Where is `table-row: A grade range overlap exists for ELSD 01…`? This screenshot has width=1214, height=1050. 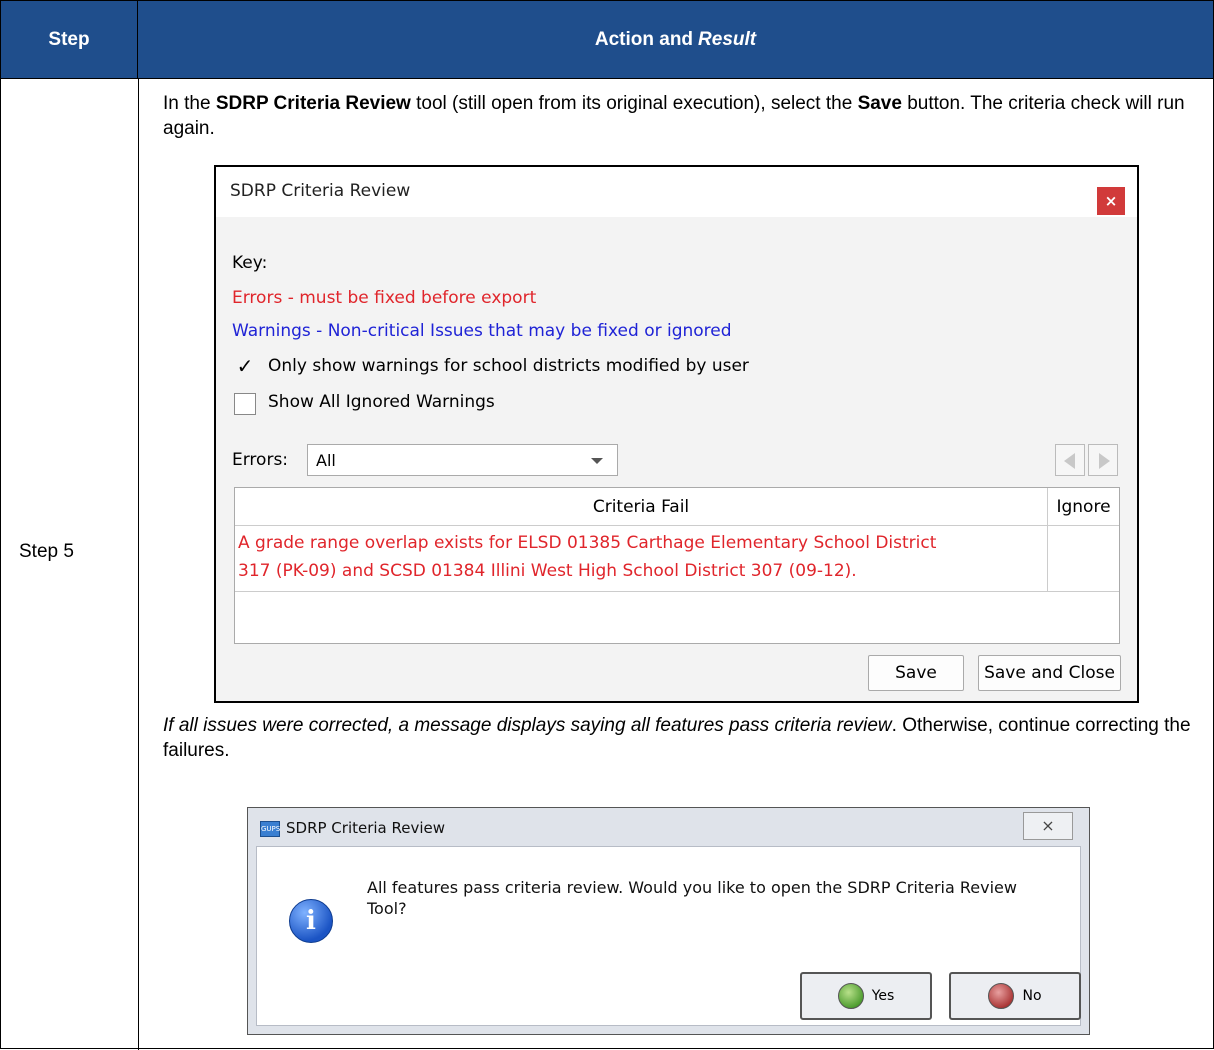
table-row: A grade range overlap exists for ELSD 01… is located at coordinates (641, 559).